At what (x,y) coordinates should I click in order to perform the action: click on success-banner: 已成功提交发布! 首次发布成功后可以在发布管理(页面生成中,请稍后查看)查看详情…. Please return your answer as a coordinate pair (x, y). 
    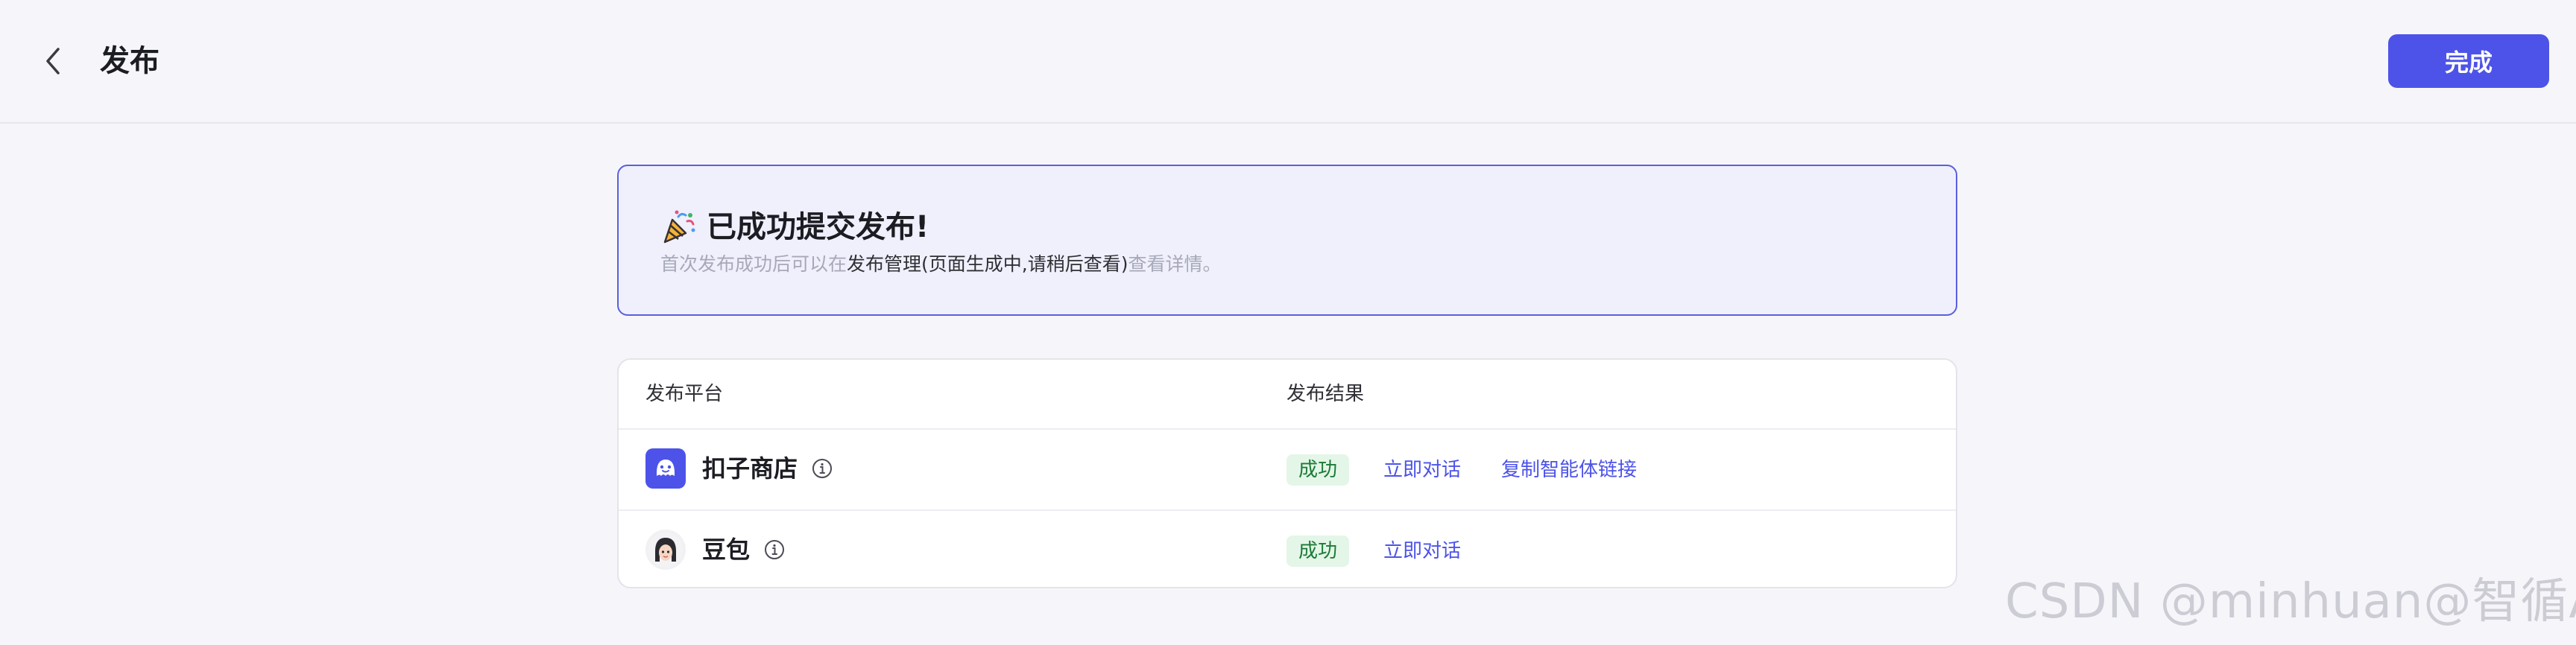
    Looking at the image, I should click on (1287, 240).